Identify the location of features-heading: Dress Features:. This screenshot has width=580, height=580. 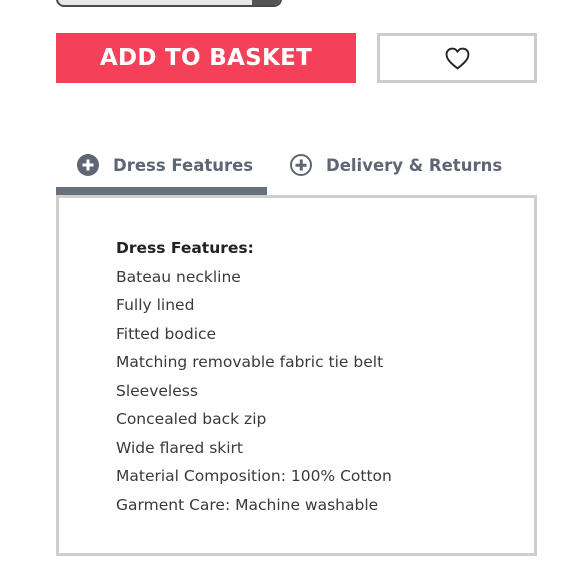
(185, 248).